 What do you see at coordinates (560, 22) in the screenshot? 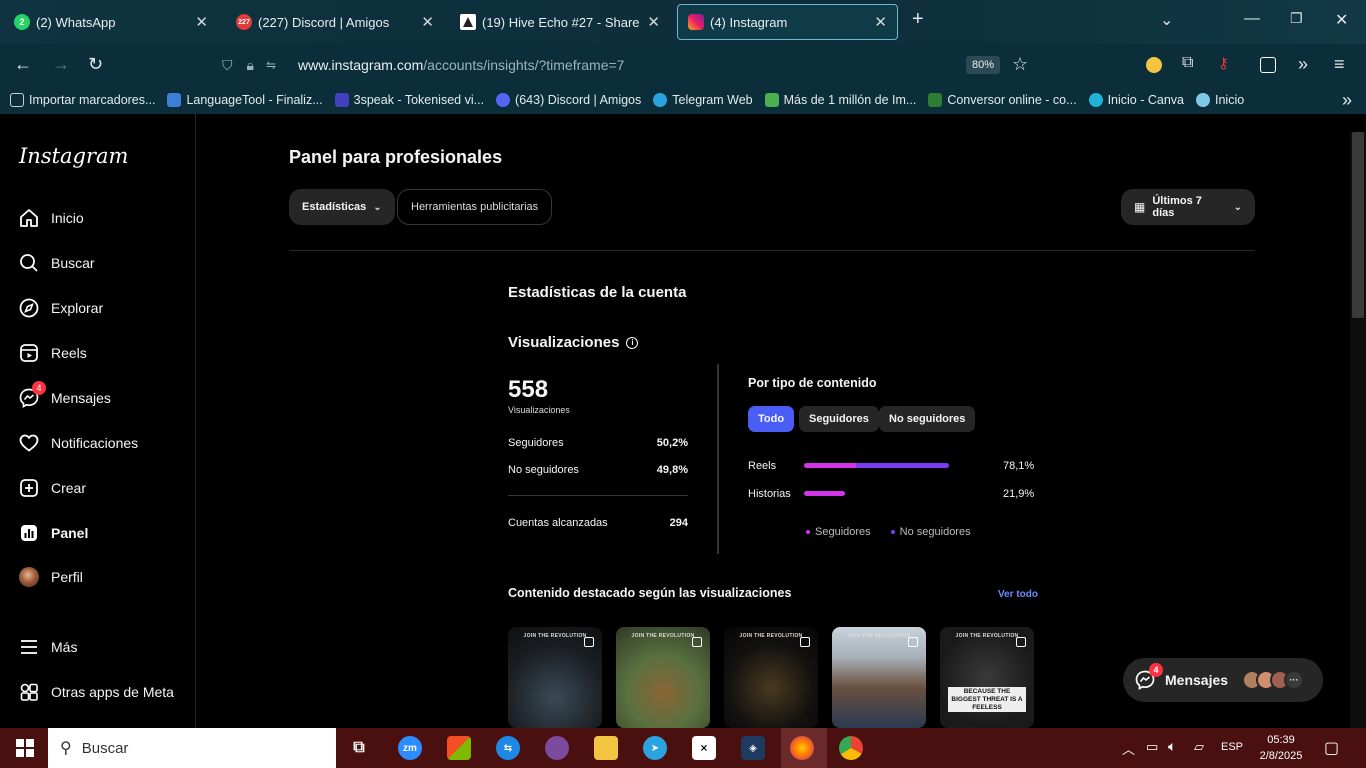
I see `tab-hive: (19) Hive Echo #27 - Share your ✕` at bounding box center [560, 22].